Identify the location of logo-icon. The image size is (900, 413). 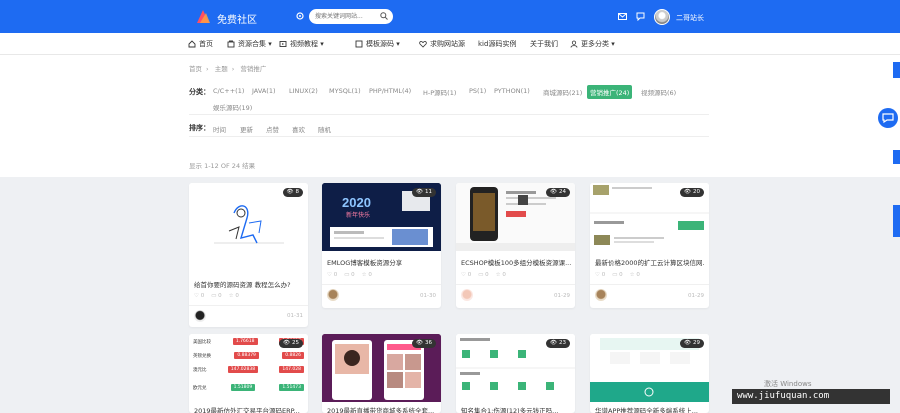
(203, 16).